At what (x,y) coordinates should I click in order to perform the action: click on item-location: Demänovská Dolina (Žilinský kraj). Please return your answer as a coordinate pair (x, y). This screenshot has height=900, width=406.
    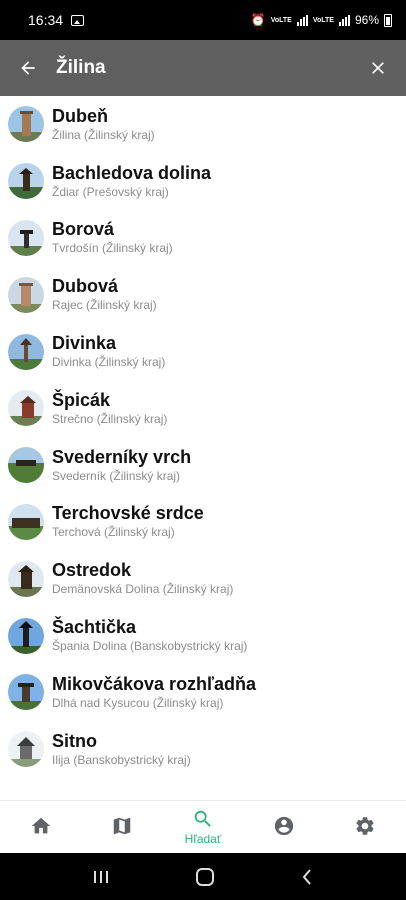
    Looking at the image, I should click on (143, 589).